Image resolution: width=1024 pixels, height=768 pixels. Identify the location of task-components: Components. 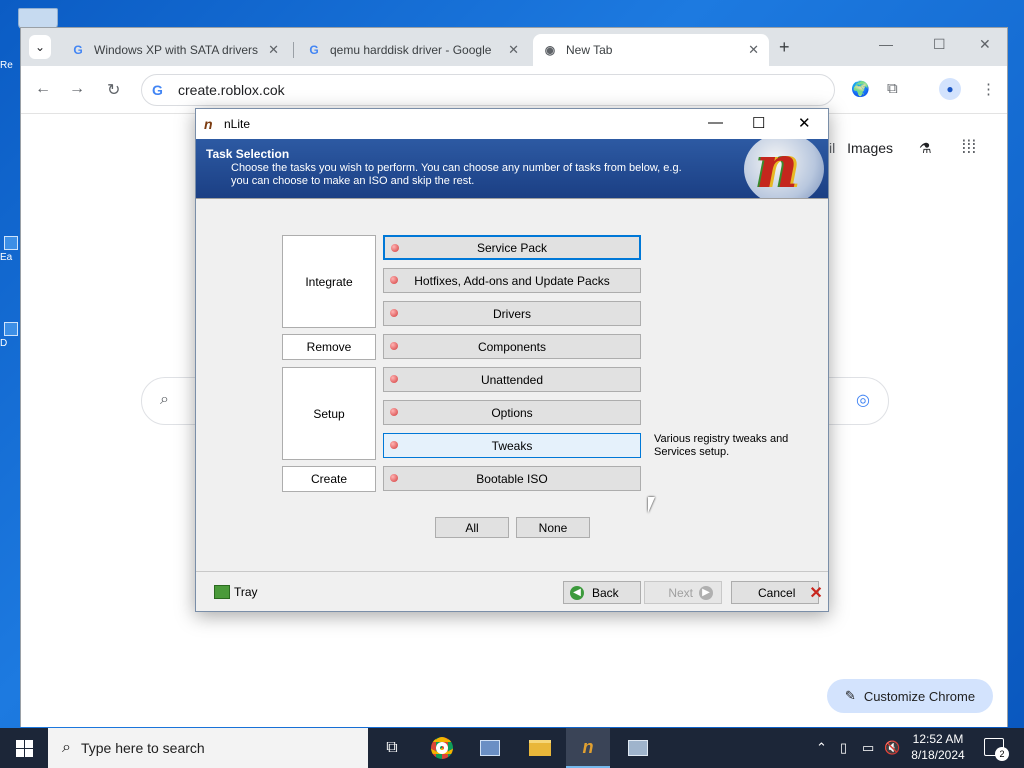
(512, 346).